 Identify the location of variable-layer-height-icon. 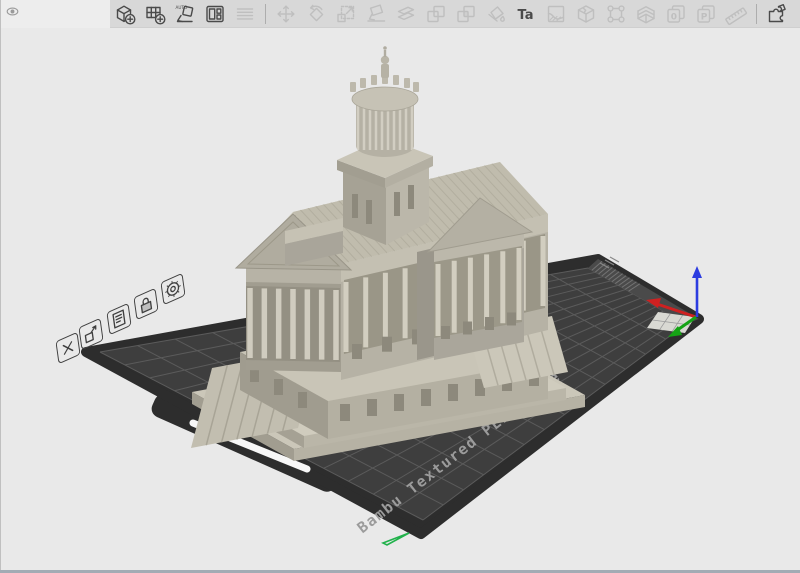
(646, 14).